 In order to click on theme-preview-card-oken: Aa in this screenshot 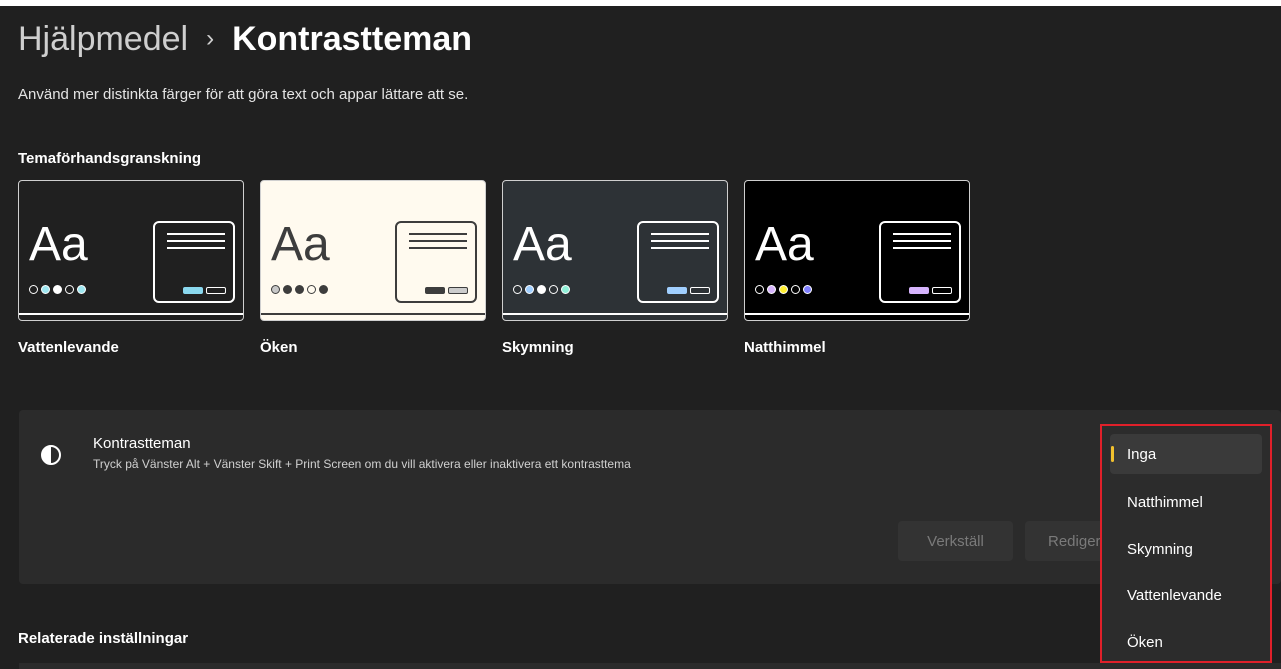, I will do `click(373, 250)`.